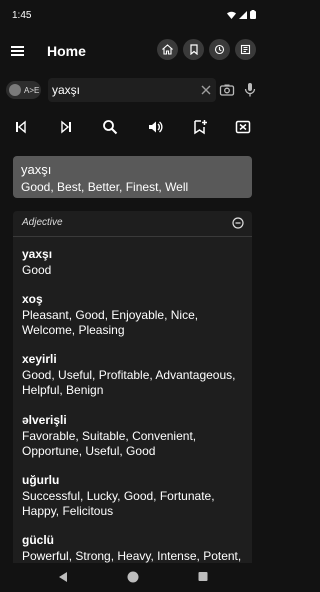  Describe the element at coordinates (41, 480) in the screenshot. I see `entry-word: uğurlu` at that location.